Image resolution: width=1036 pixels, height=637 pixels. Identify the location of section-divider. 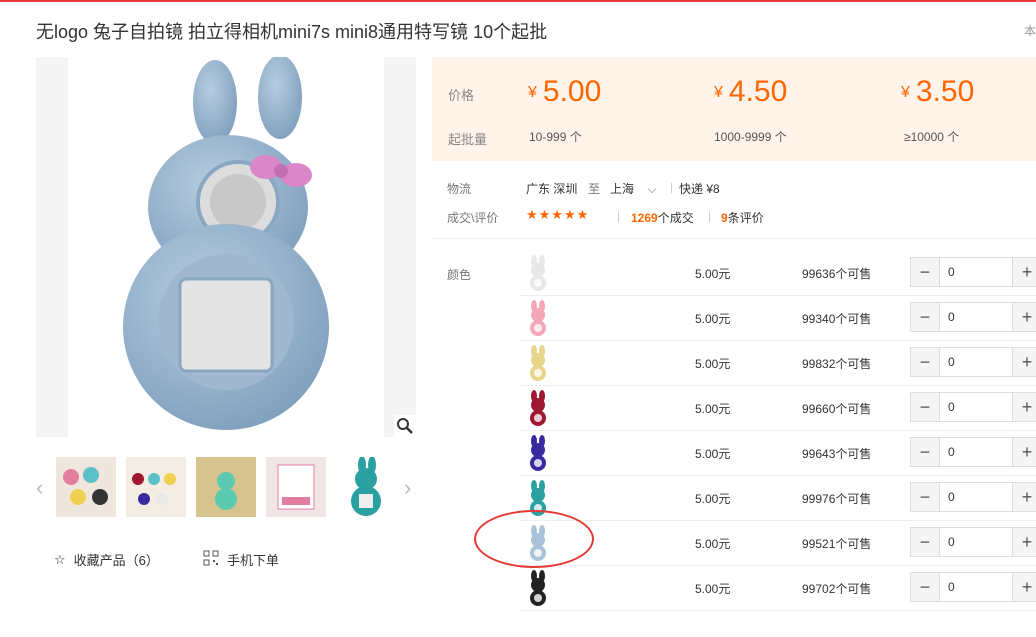
(734, 238).